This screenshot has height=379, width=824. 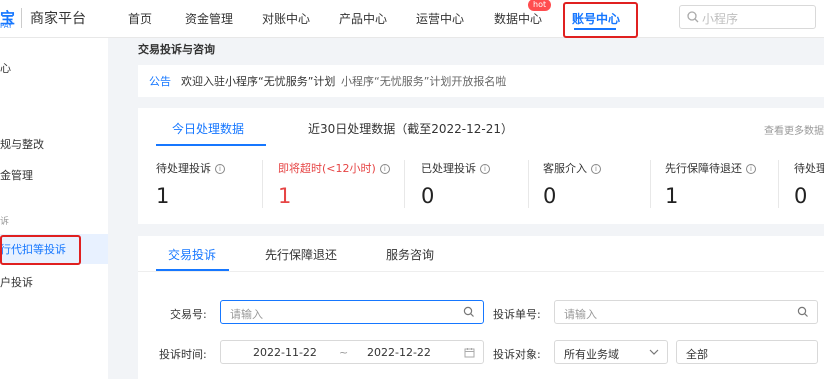 I want to click on notice-tag: 公告, so click(x=160, y=81).